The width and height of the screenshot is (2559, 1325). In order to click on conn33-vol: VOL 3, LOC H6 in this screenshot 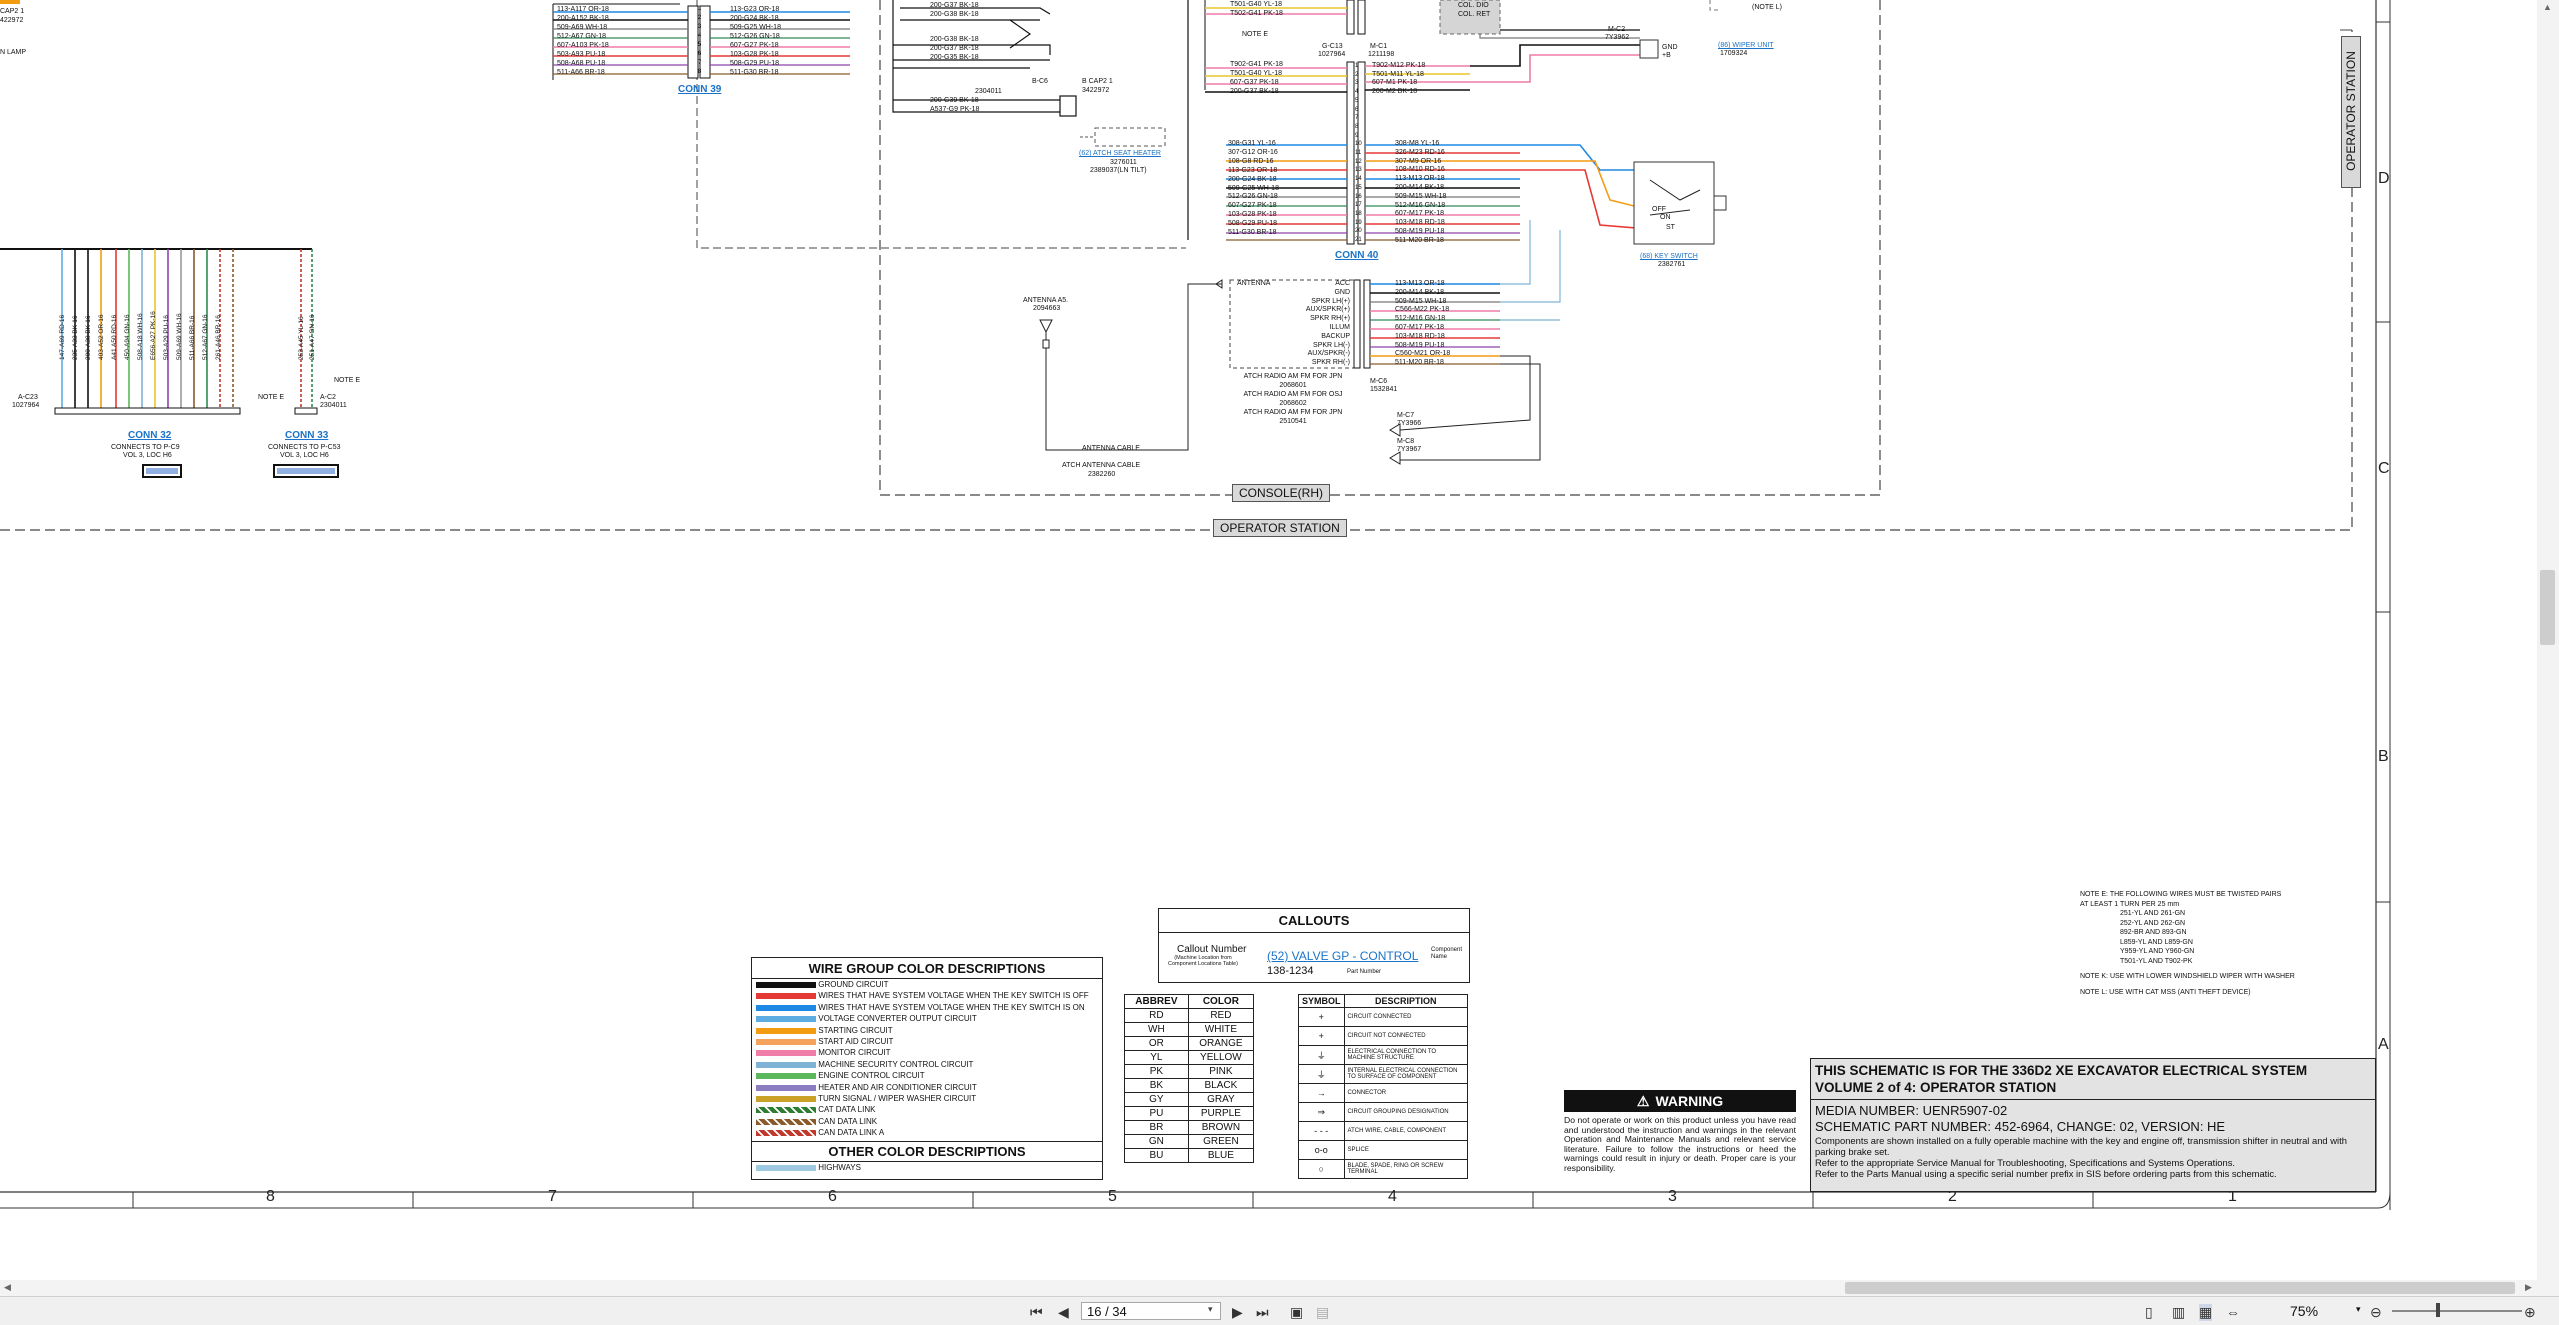, I will do `click(304, 455)`.